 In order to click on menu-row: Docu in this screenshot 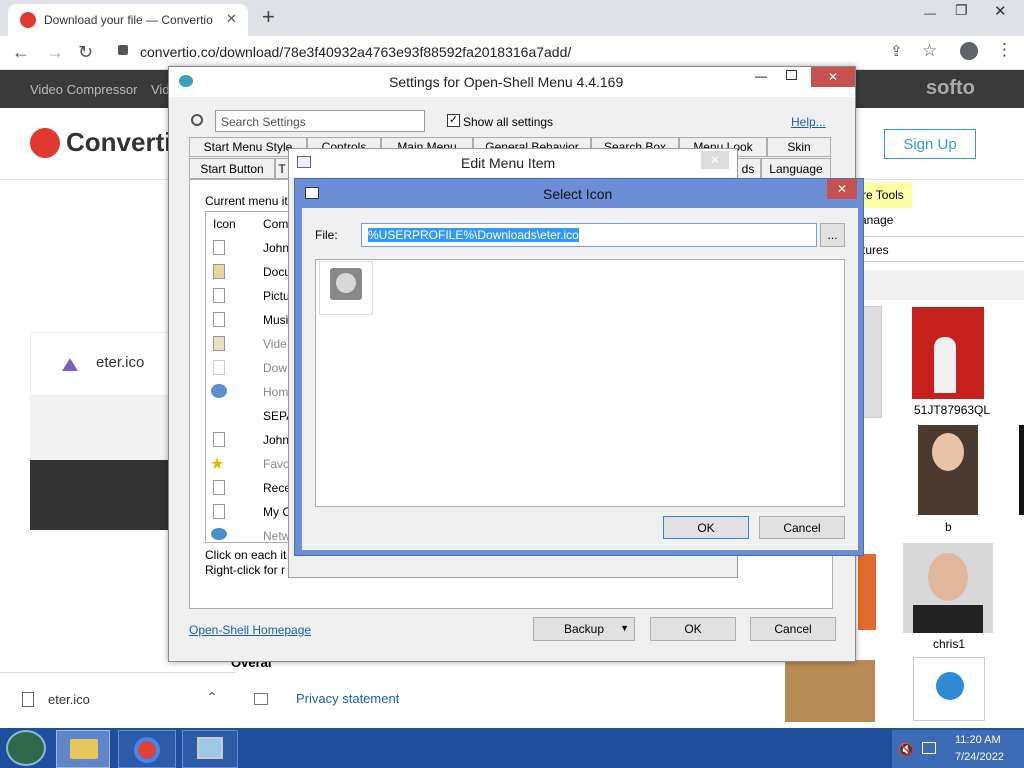, I will do `click(276, 272)`.